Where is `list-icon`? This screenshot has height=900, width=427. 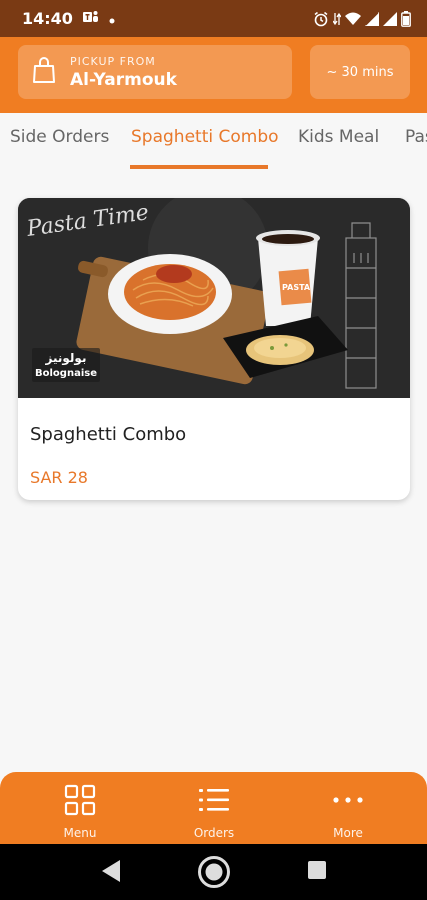
list-icon is located at coordinates (214, 802).